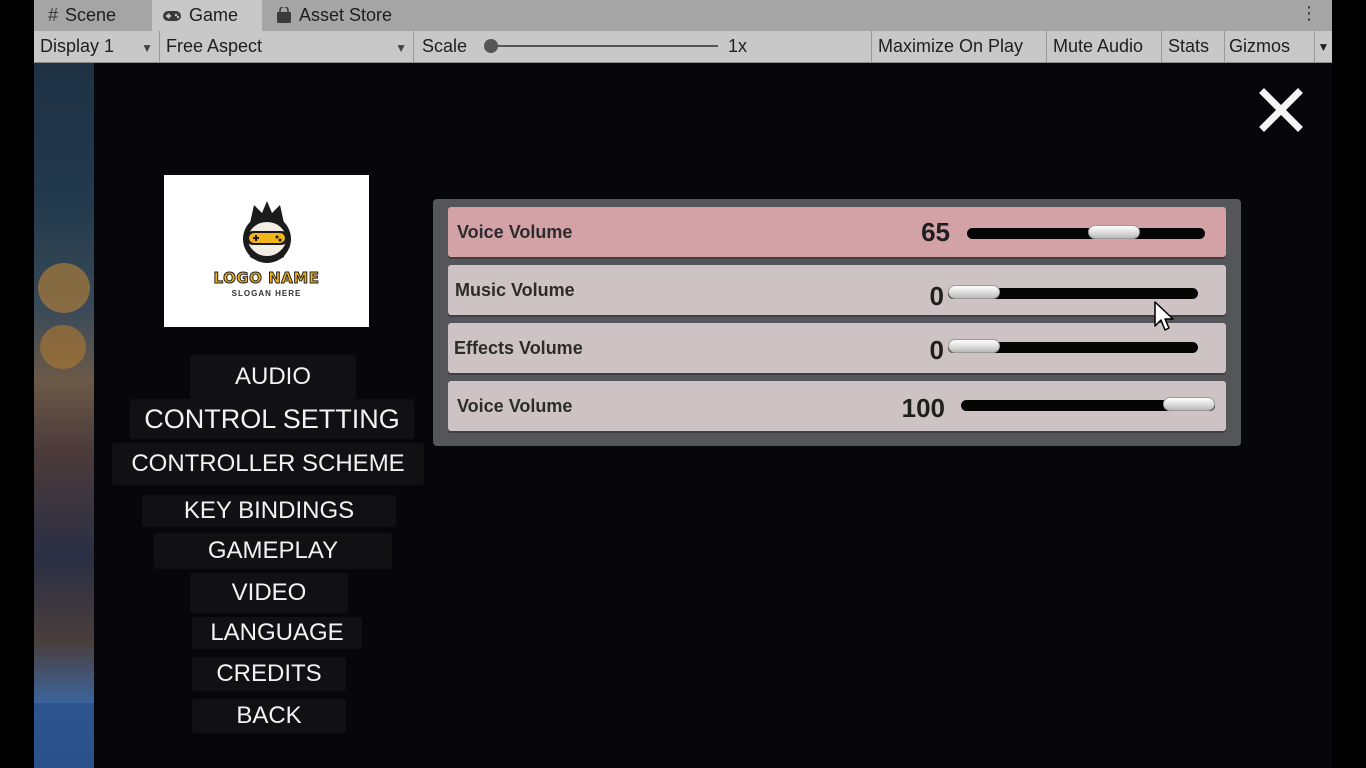  I want to click on menu-gameplay: GAMEPLAY, so click(273, 551).